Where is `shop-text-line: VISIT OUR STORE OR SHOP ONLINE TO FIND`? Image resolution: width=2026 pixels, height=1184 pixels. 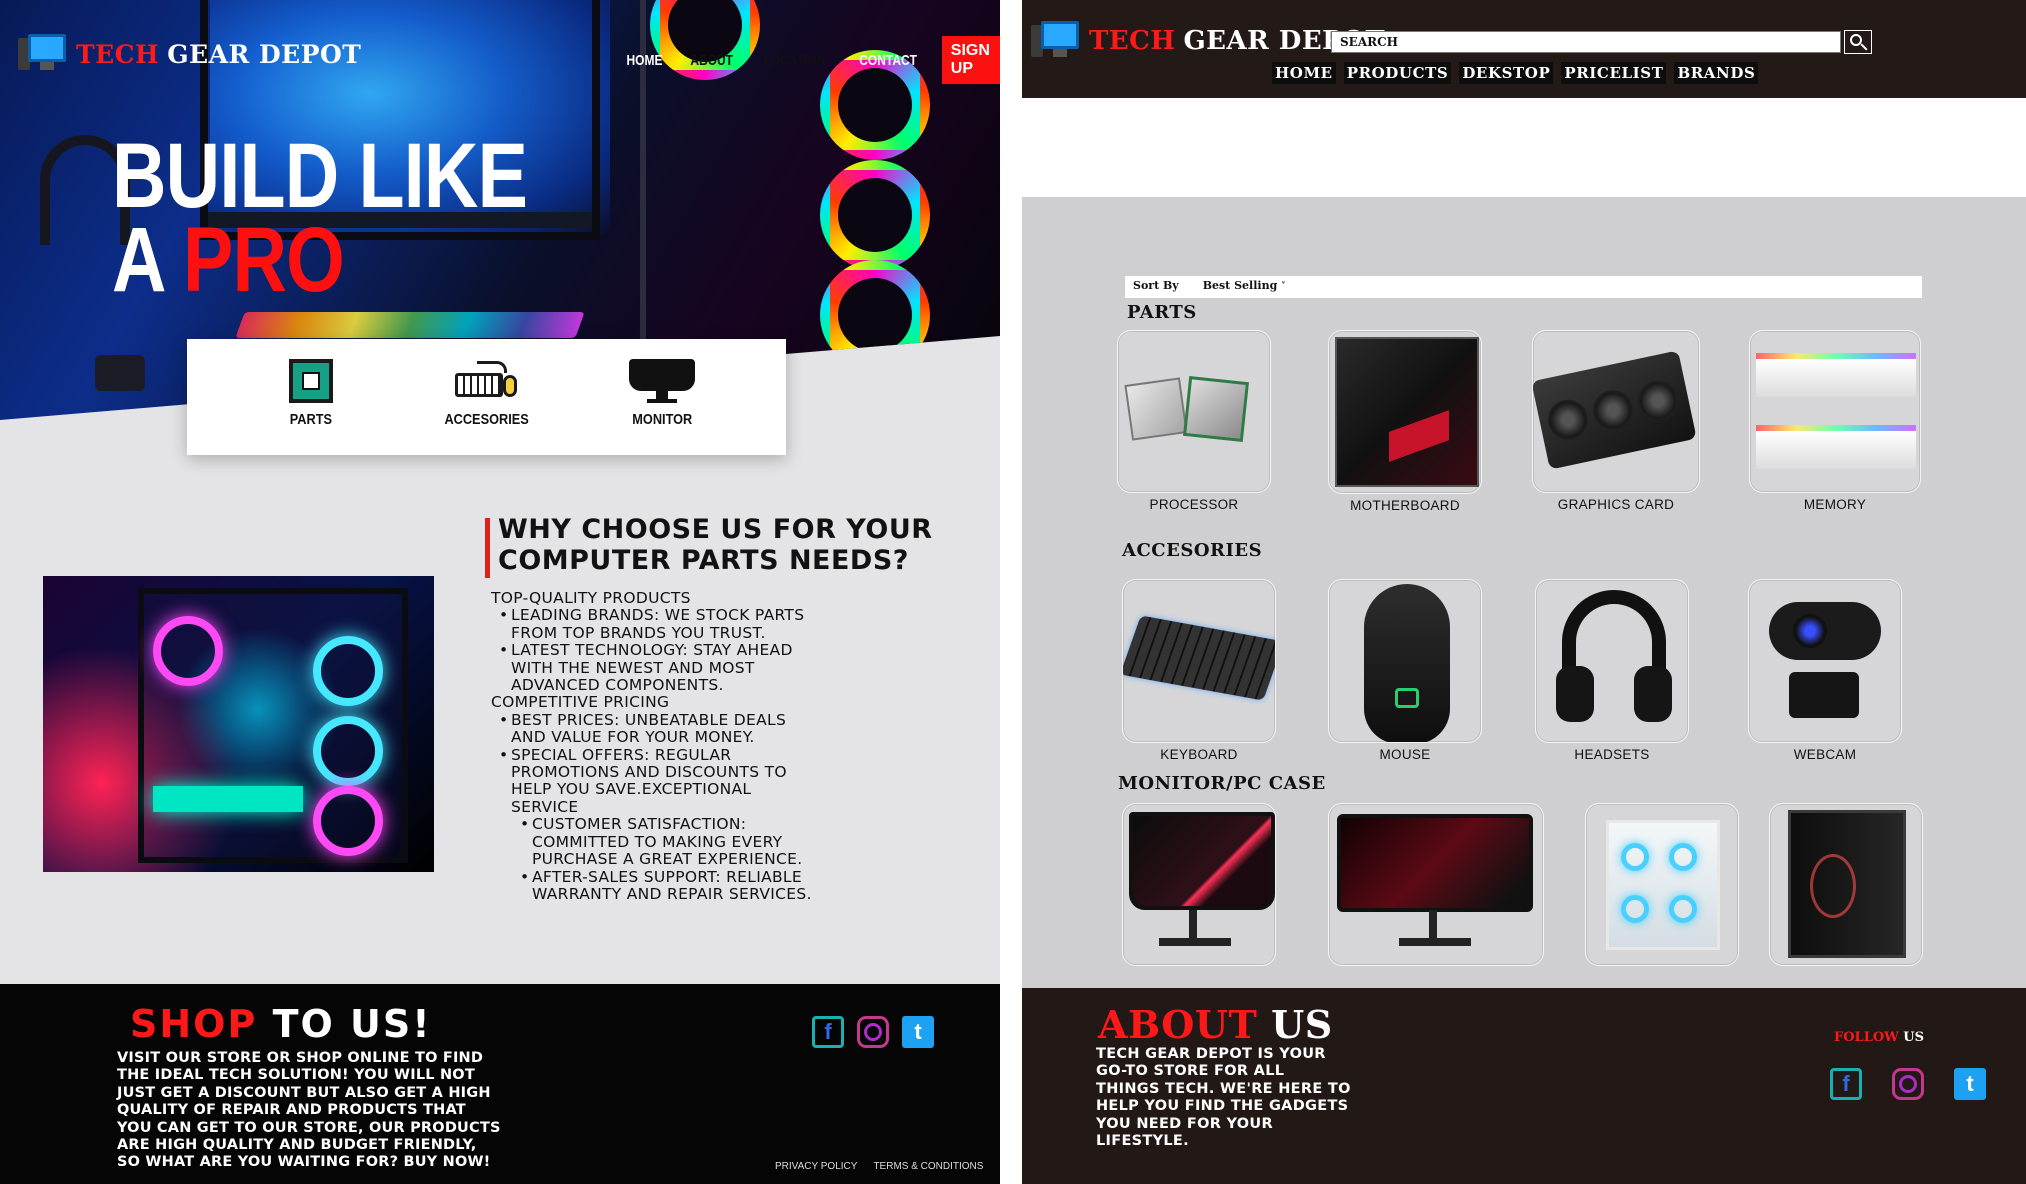 shop-text-line: VISIT OUR STORE OR SHOP ONLINE TO FIND is located at coordinates (300, 1058).